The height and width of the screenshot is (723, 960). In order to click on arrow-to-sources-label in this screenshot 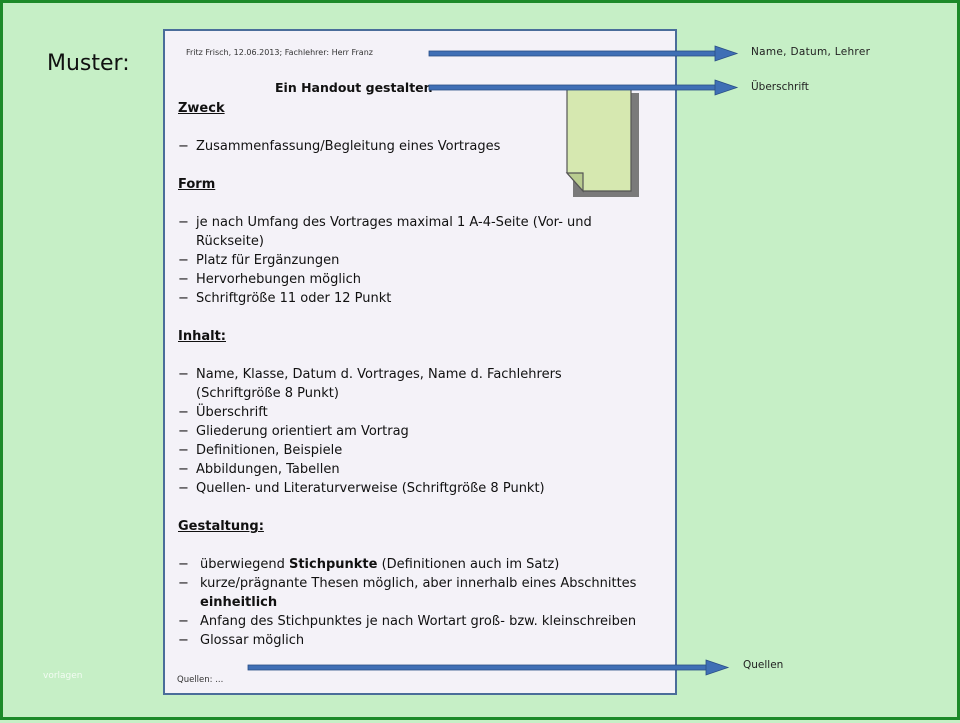, I will do `click(488, 667)`.